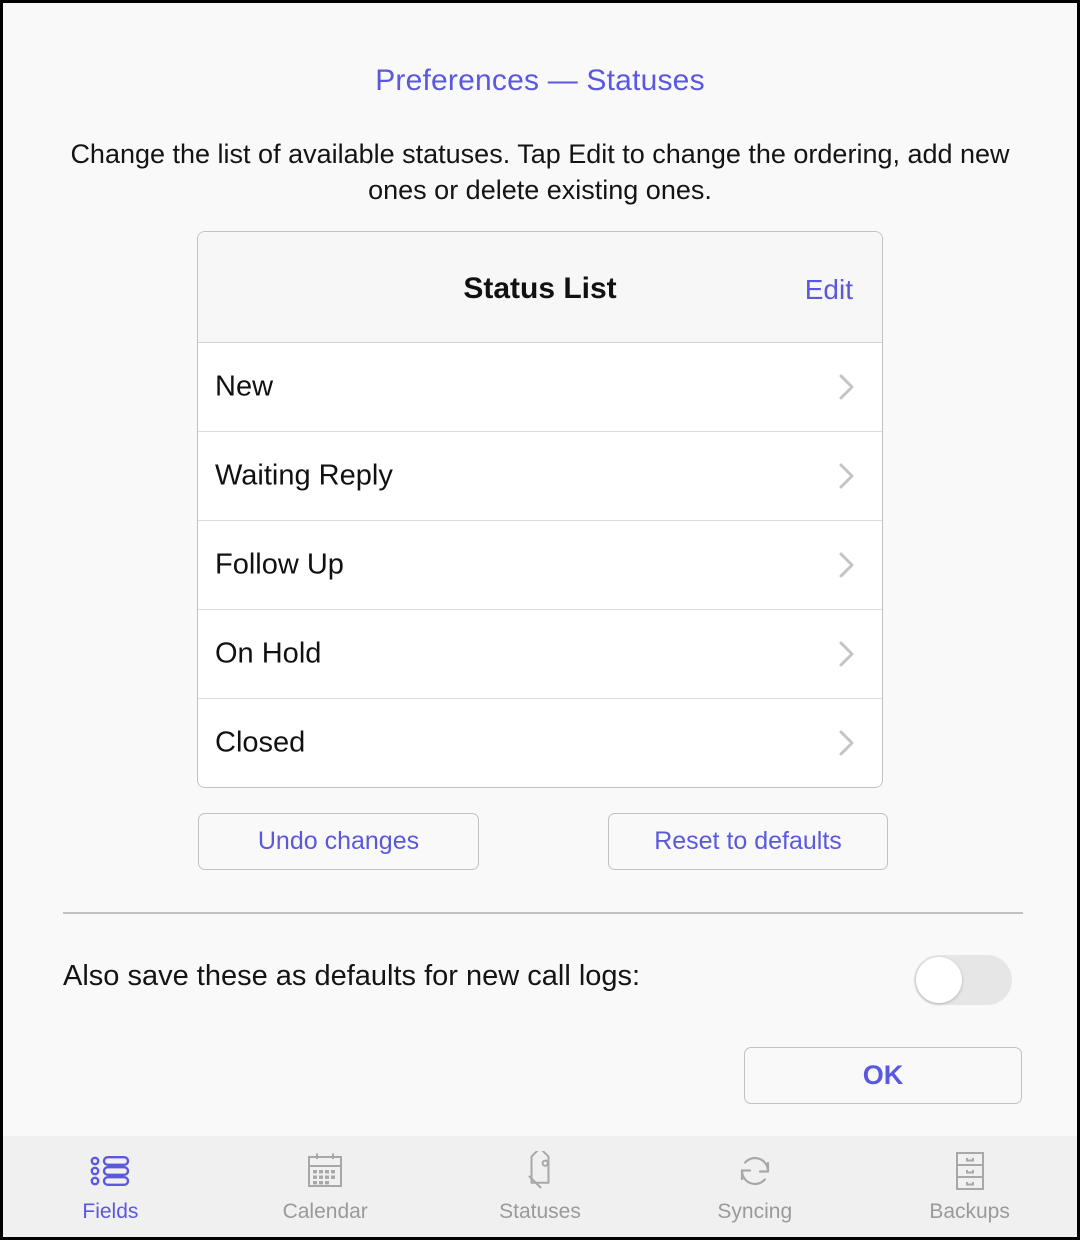 This screenshot has width=1080, height=1240. What do you see at coordinates (268, 653) in the screenshot?
I see `status-row-label: On Hold` at bounding box center [268, 653].